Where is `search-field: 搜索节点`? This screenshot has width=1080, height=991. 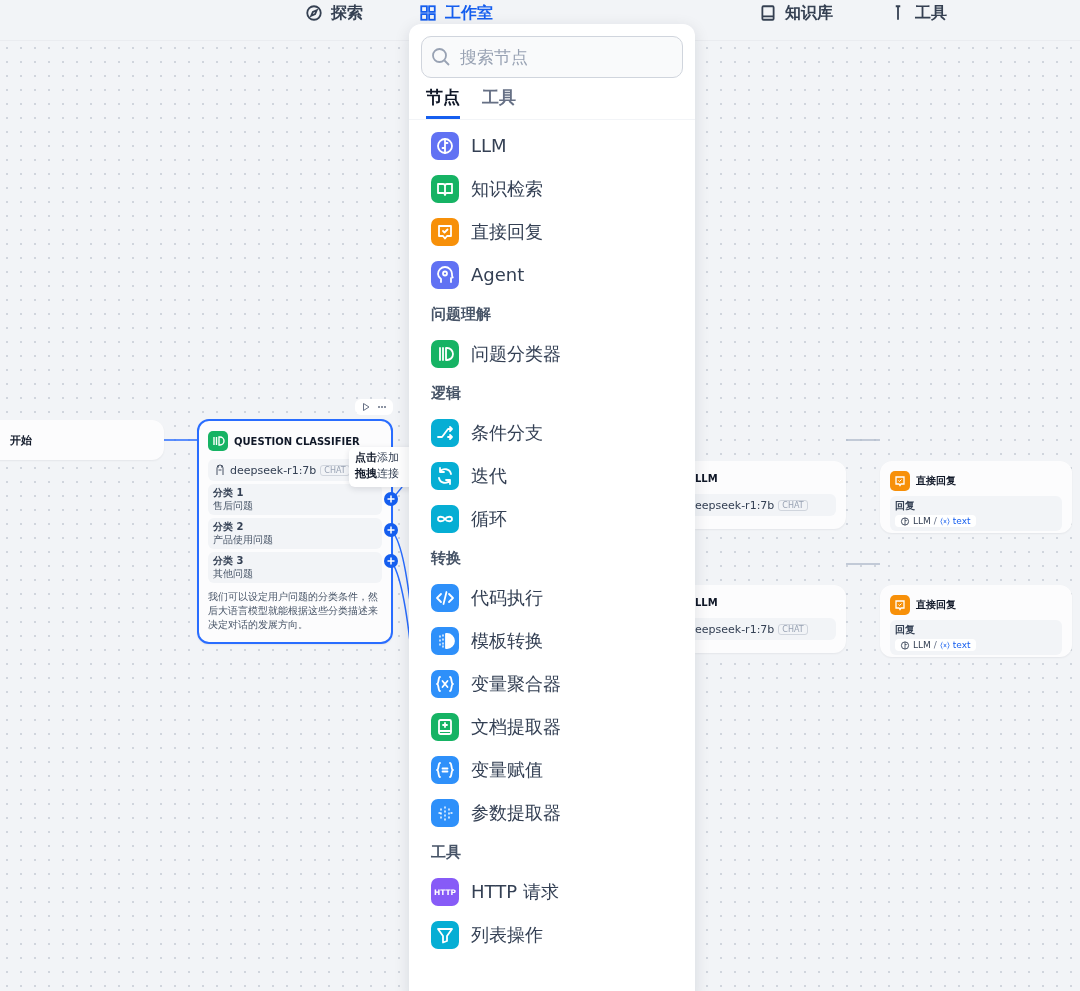
search-field: 搜索节点 is located at coordinates (552, 57).